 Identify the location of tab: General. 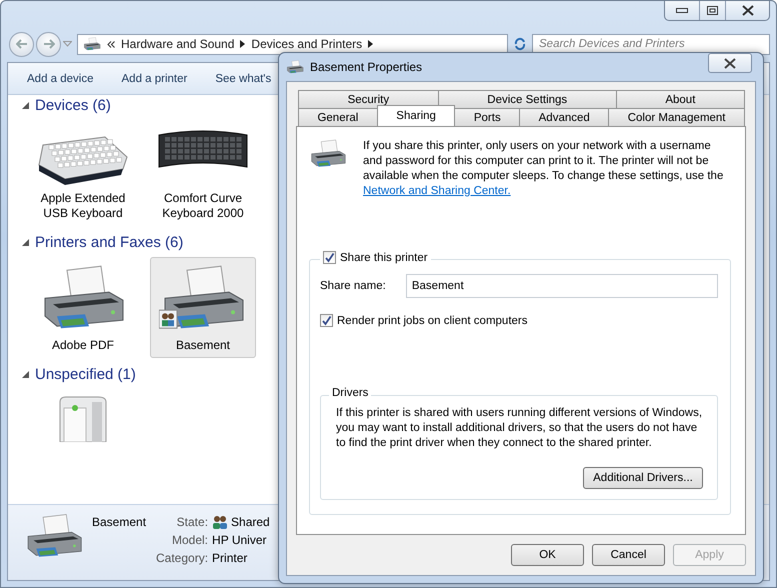
(338, 117).